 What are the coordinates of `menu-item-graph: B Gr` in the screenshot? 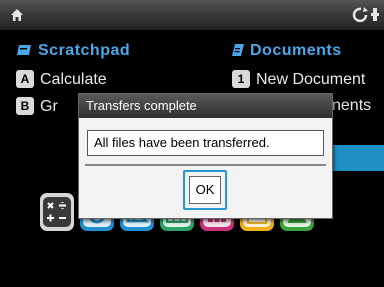 It's located at (37, 106).